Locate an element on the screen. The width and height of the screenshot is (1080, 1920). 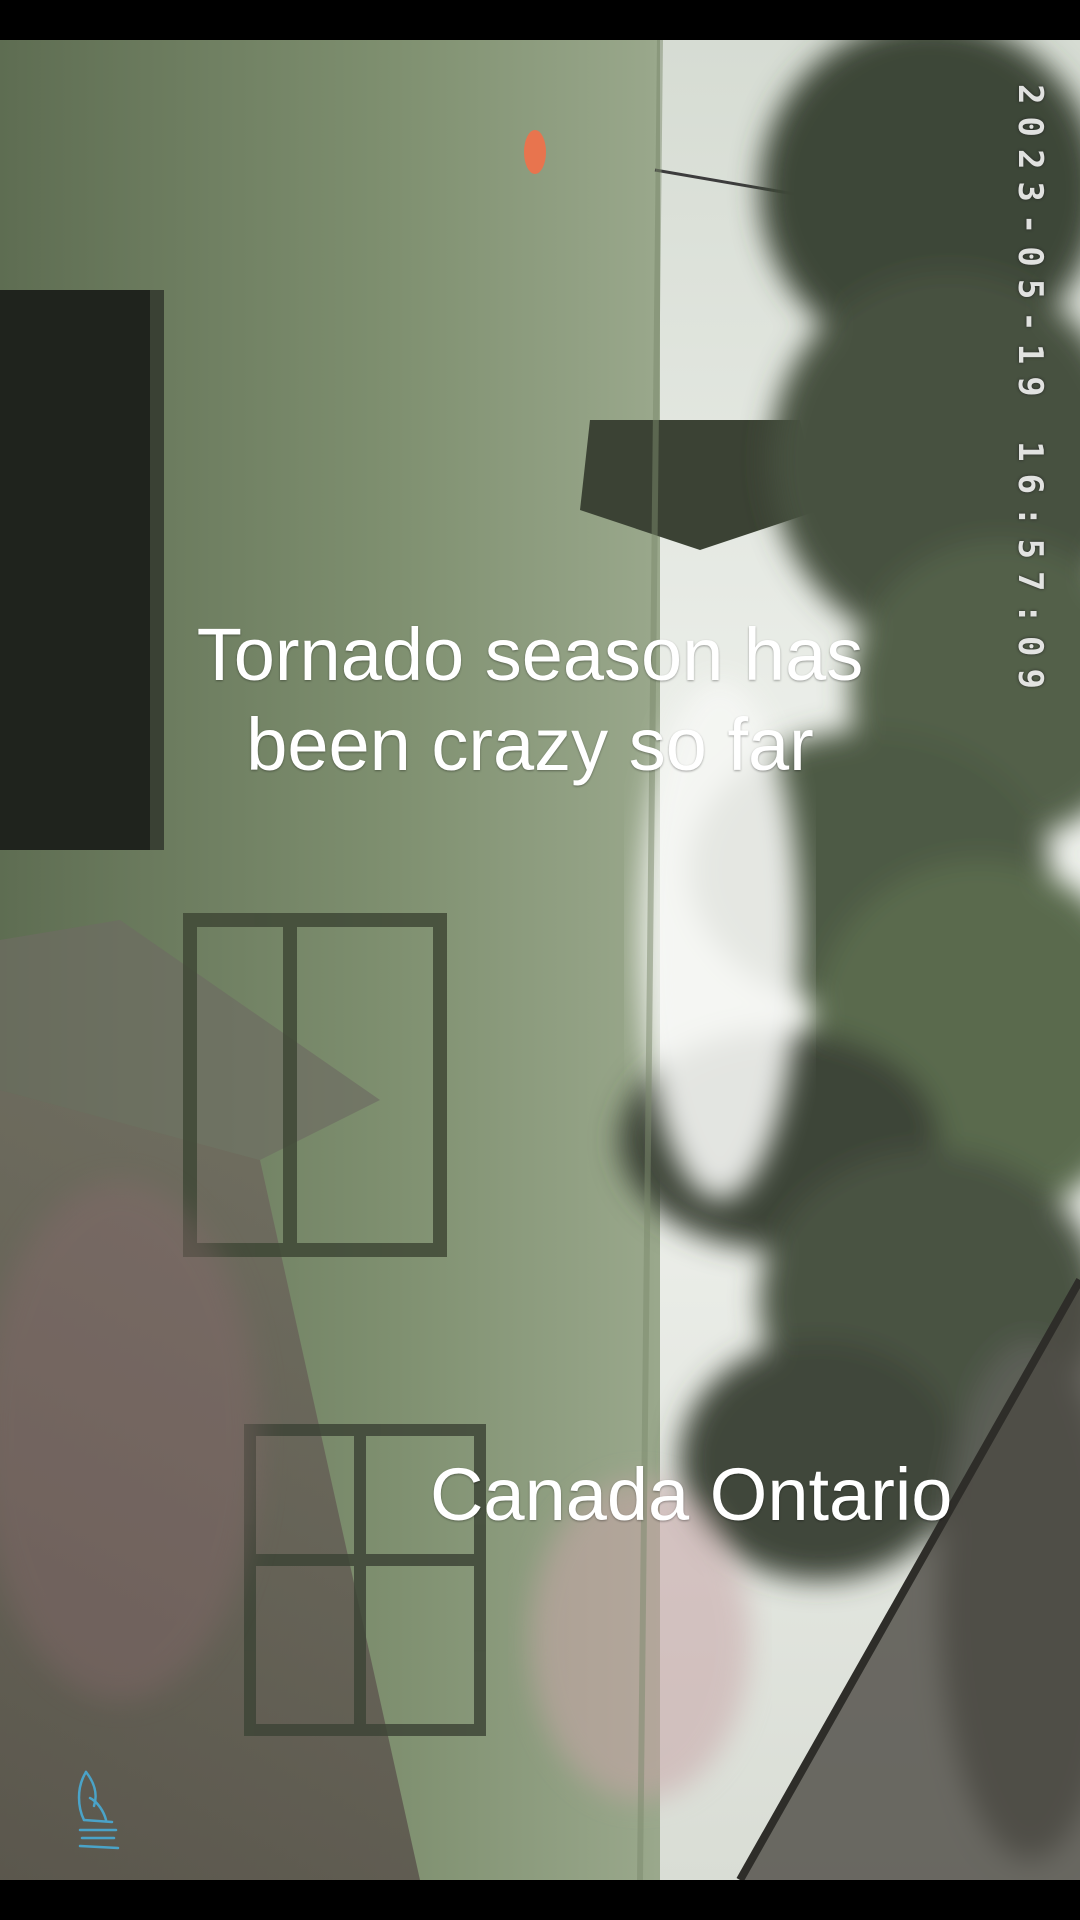
hand-sketch-icon is located at coordinates (98, 1810).